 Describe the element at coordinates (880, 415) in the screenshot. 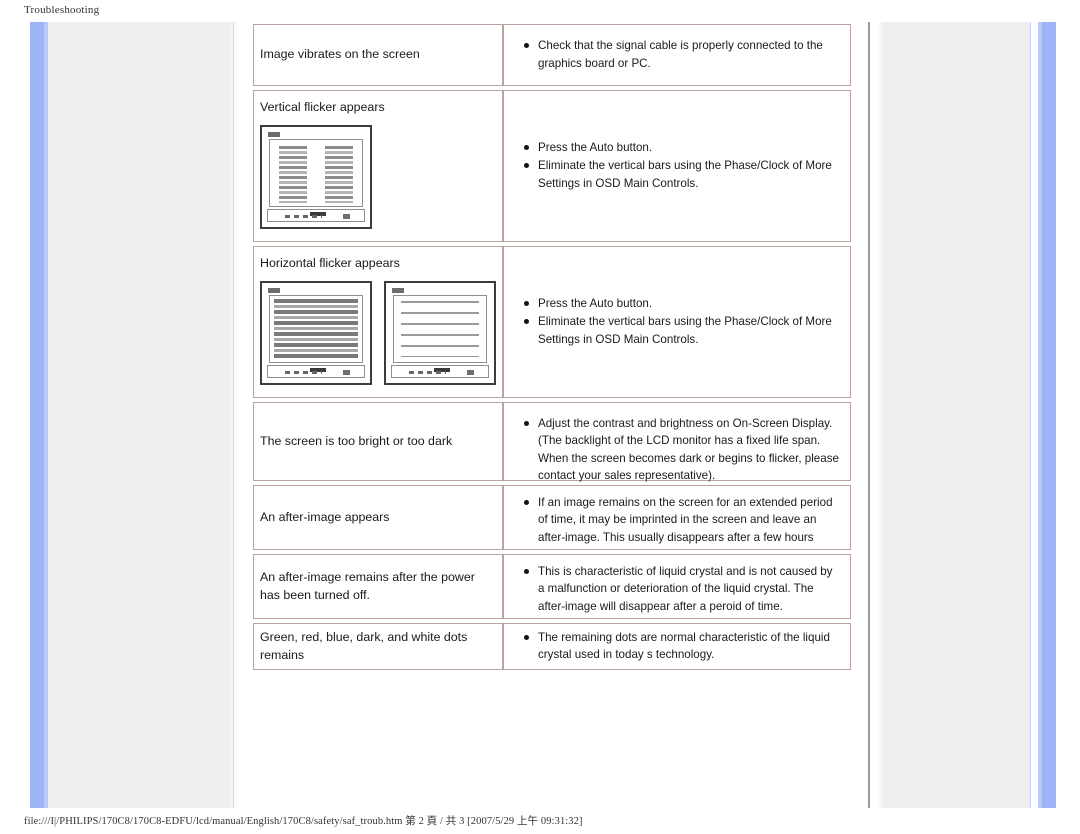

I see `right-panel-fade` at that location.